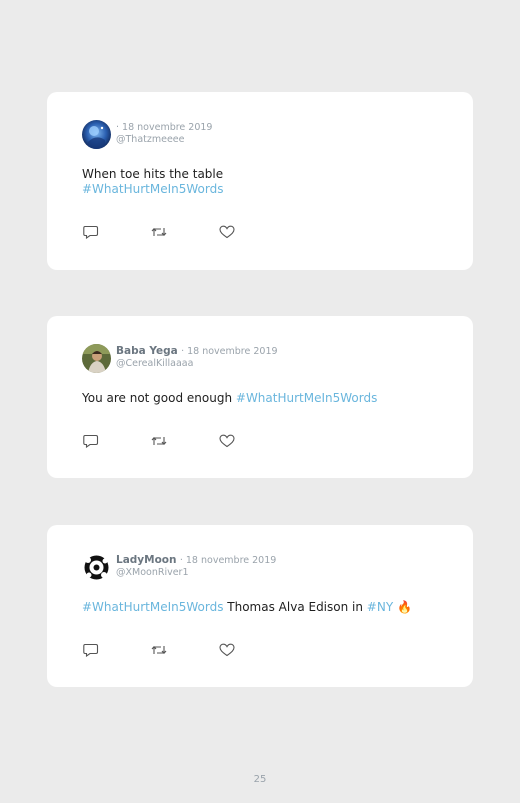 This screenshot has height=803, width=520. What do you see at coordinates (146, 560) in the screenshot?
I see `display-name: LadyMoon` at bounding box center [146, 560].